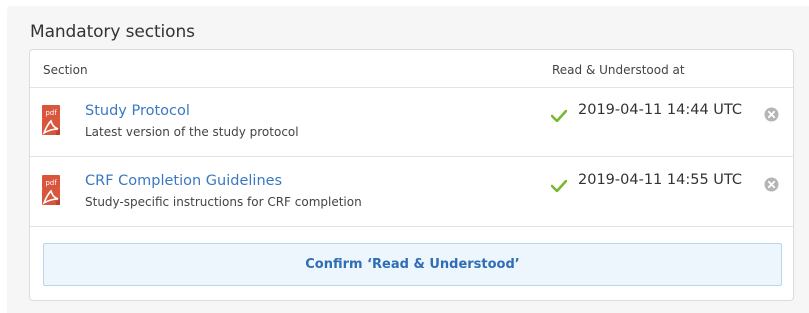  I want to click on read-timestamp: 2019-04-11 14:44 UTC, so click(660, 110).